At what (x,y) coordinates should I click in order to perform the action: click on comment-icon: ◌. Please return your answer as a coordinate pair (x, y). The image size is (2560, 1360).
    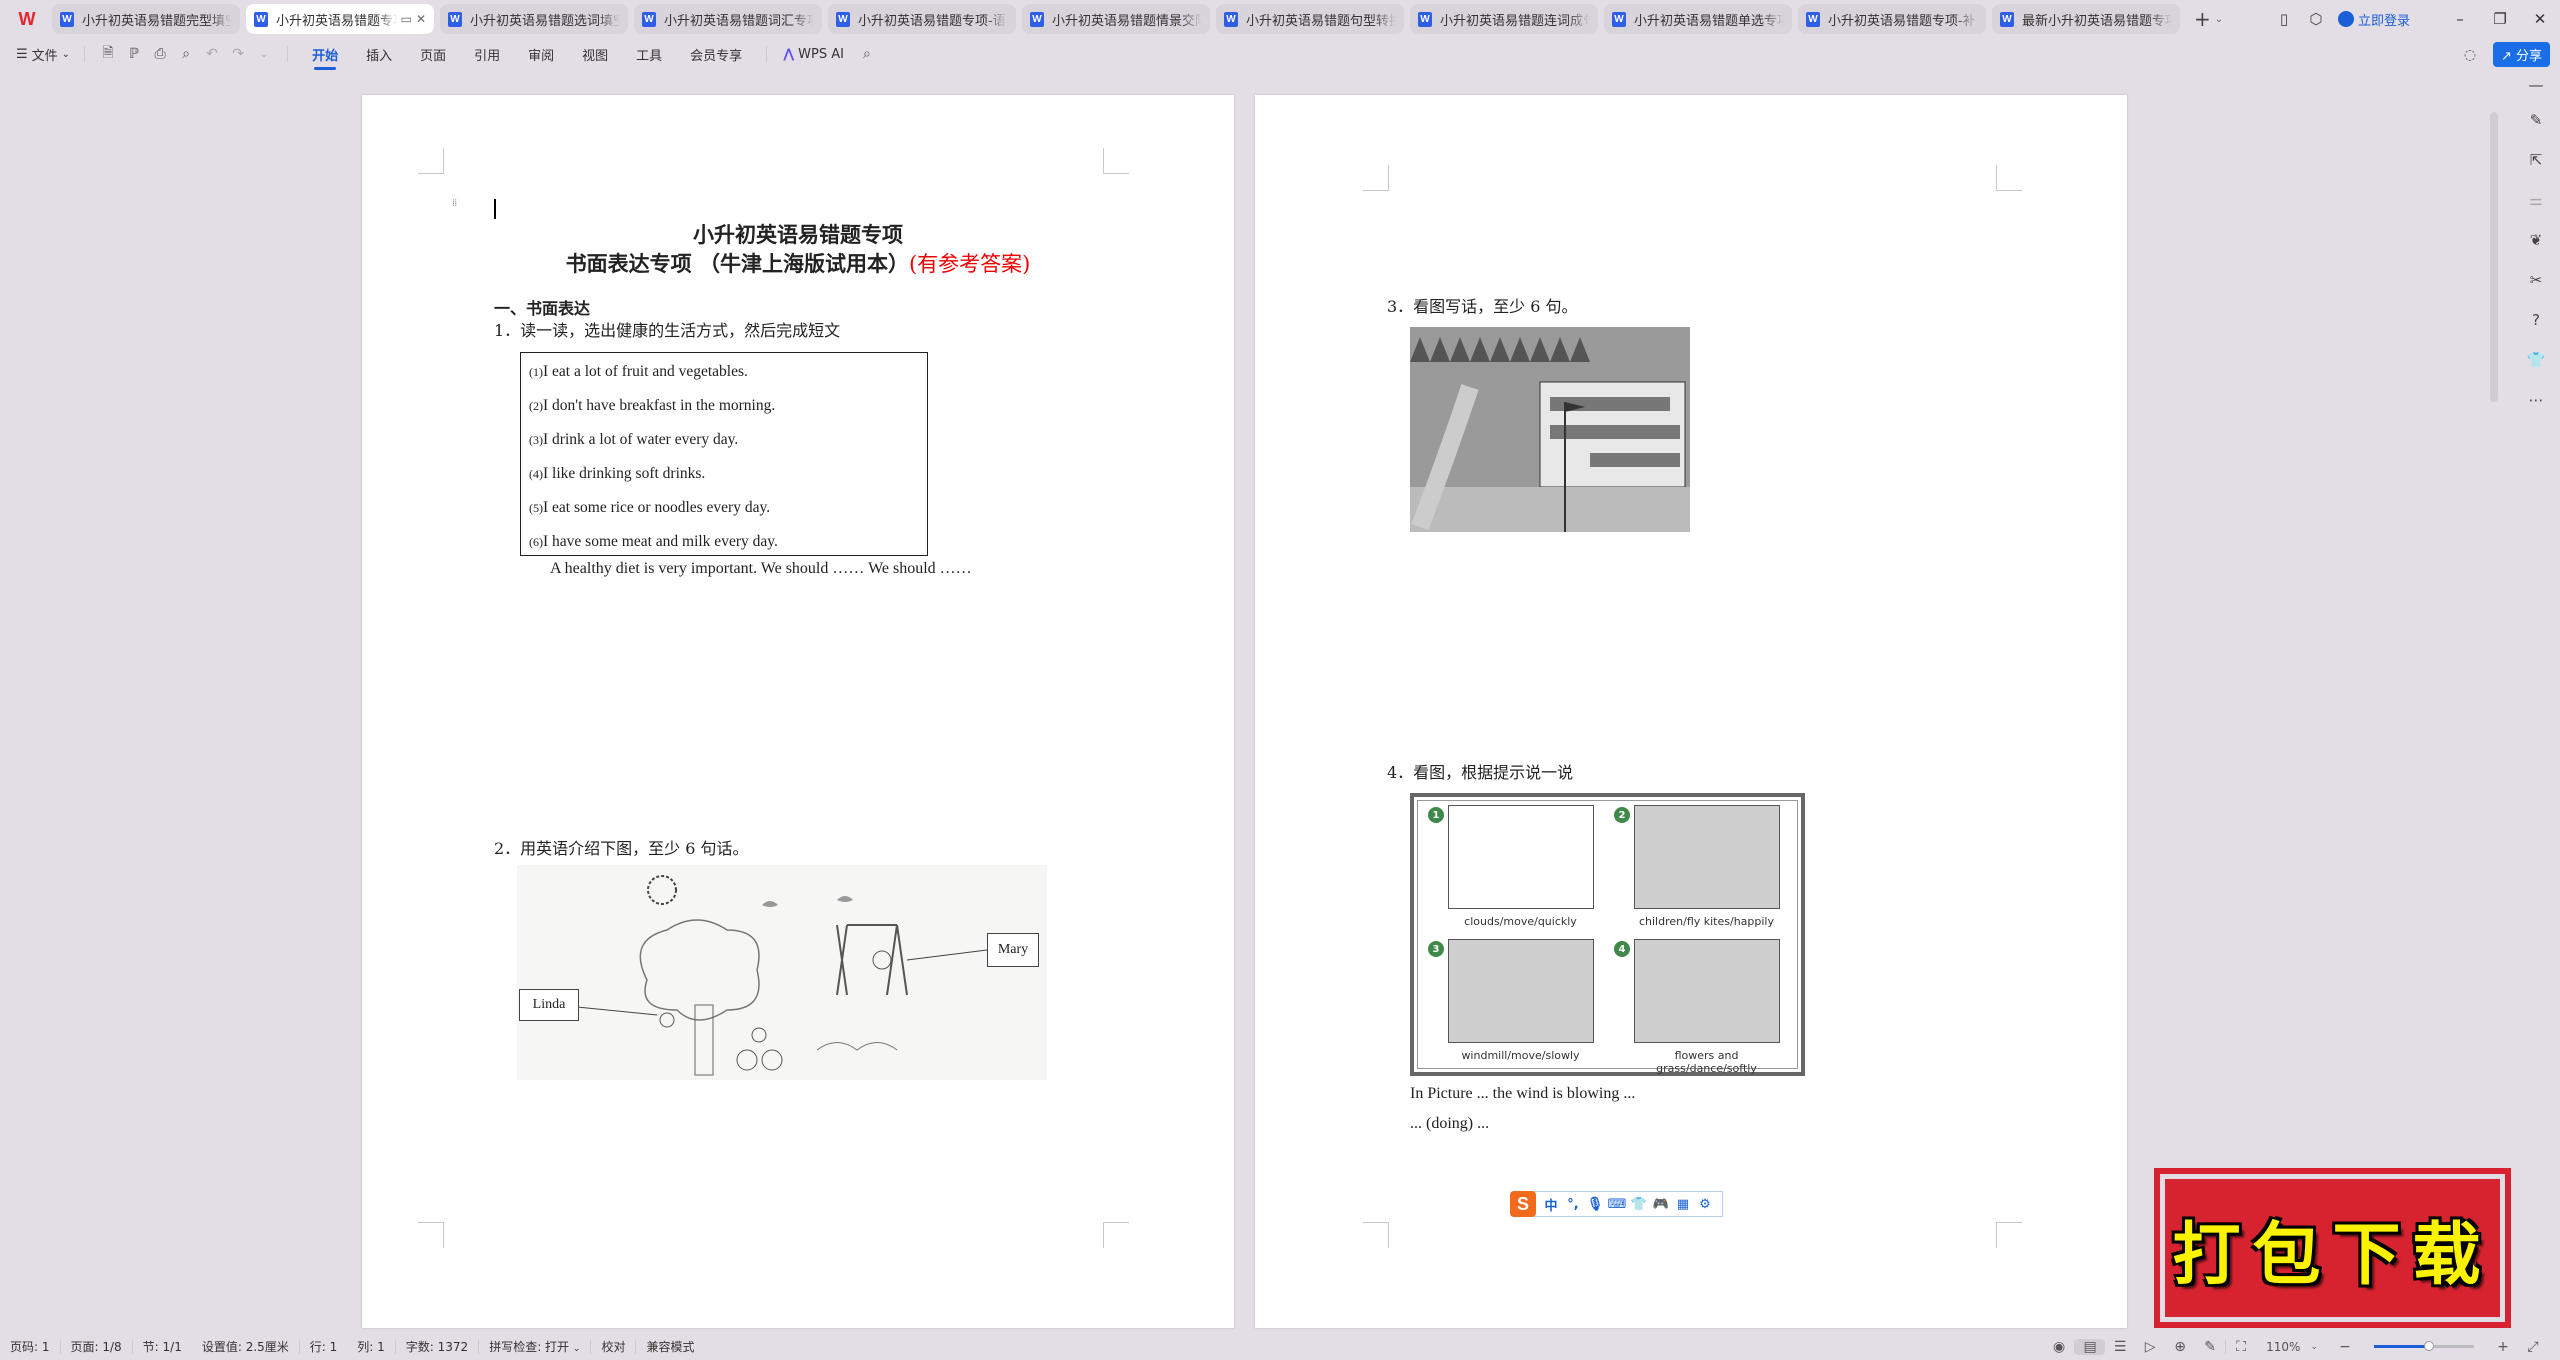
    Looking at the image, I should click on (2470, 55).